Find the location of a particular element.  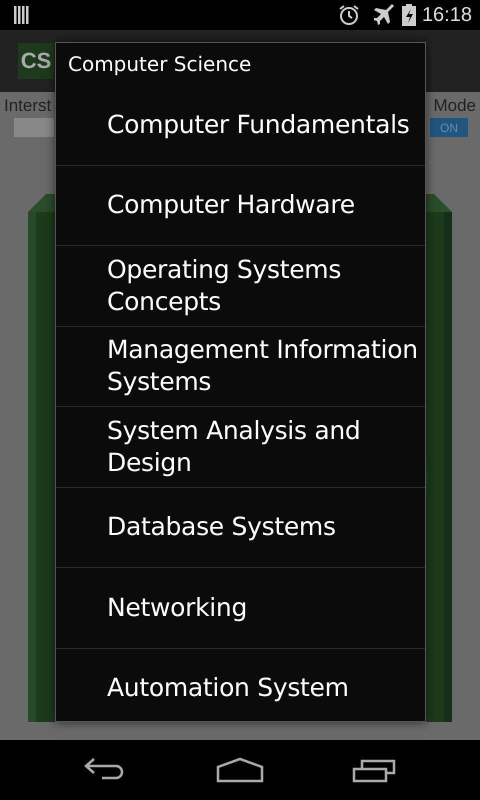

dialog-title: Computer Science is located at coordinates (159, 64).